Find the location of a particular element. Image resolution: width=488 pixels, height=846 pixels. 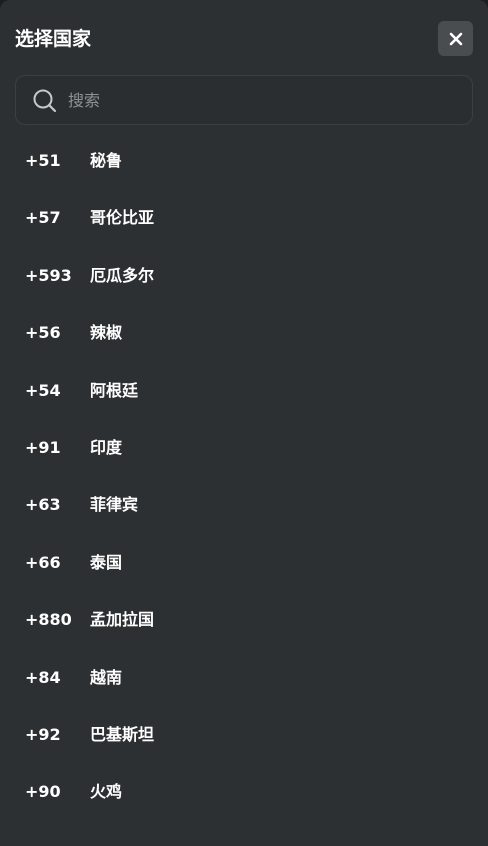

country-code: +66 is located at coordinates (43, 562).